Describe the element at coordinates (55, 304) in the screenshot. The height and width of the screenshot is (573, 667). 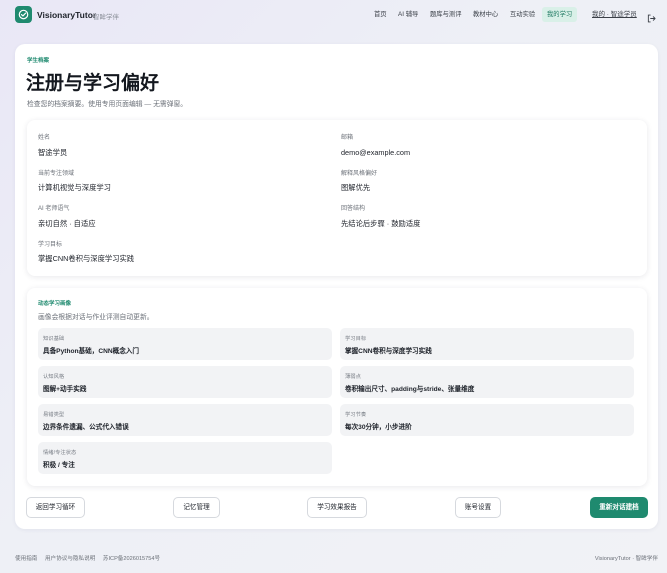
I see `dynamic-eyebrow: 动态学习画像` at that location.